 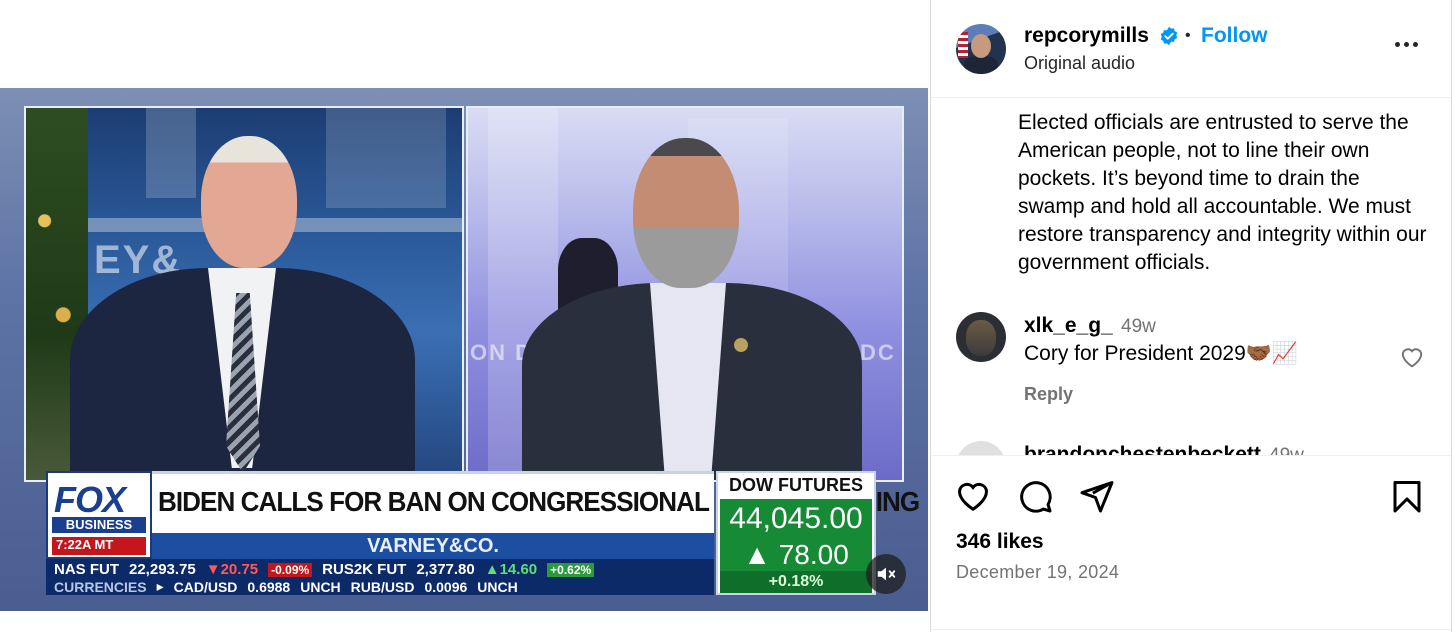 I want to click on ticker-label: CAD/USD, so click(x=205, y=586).